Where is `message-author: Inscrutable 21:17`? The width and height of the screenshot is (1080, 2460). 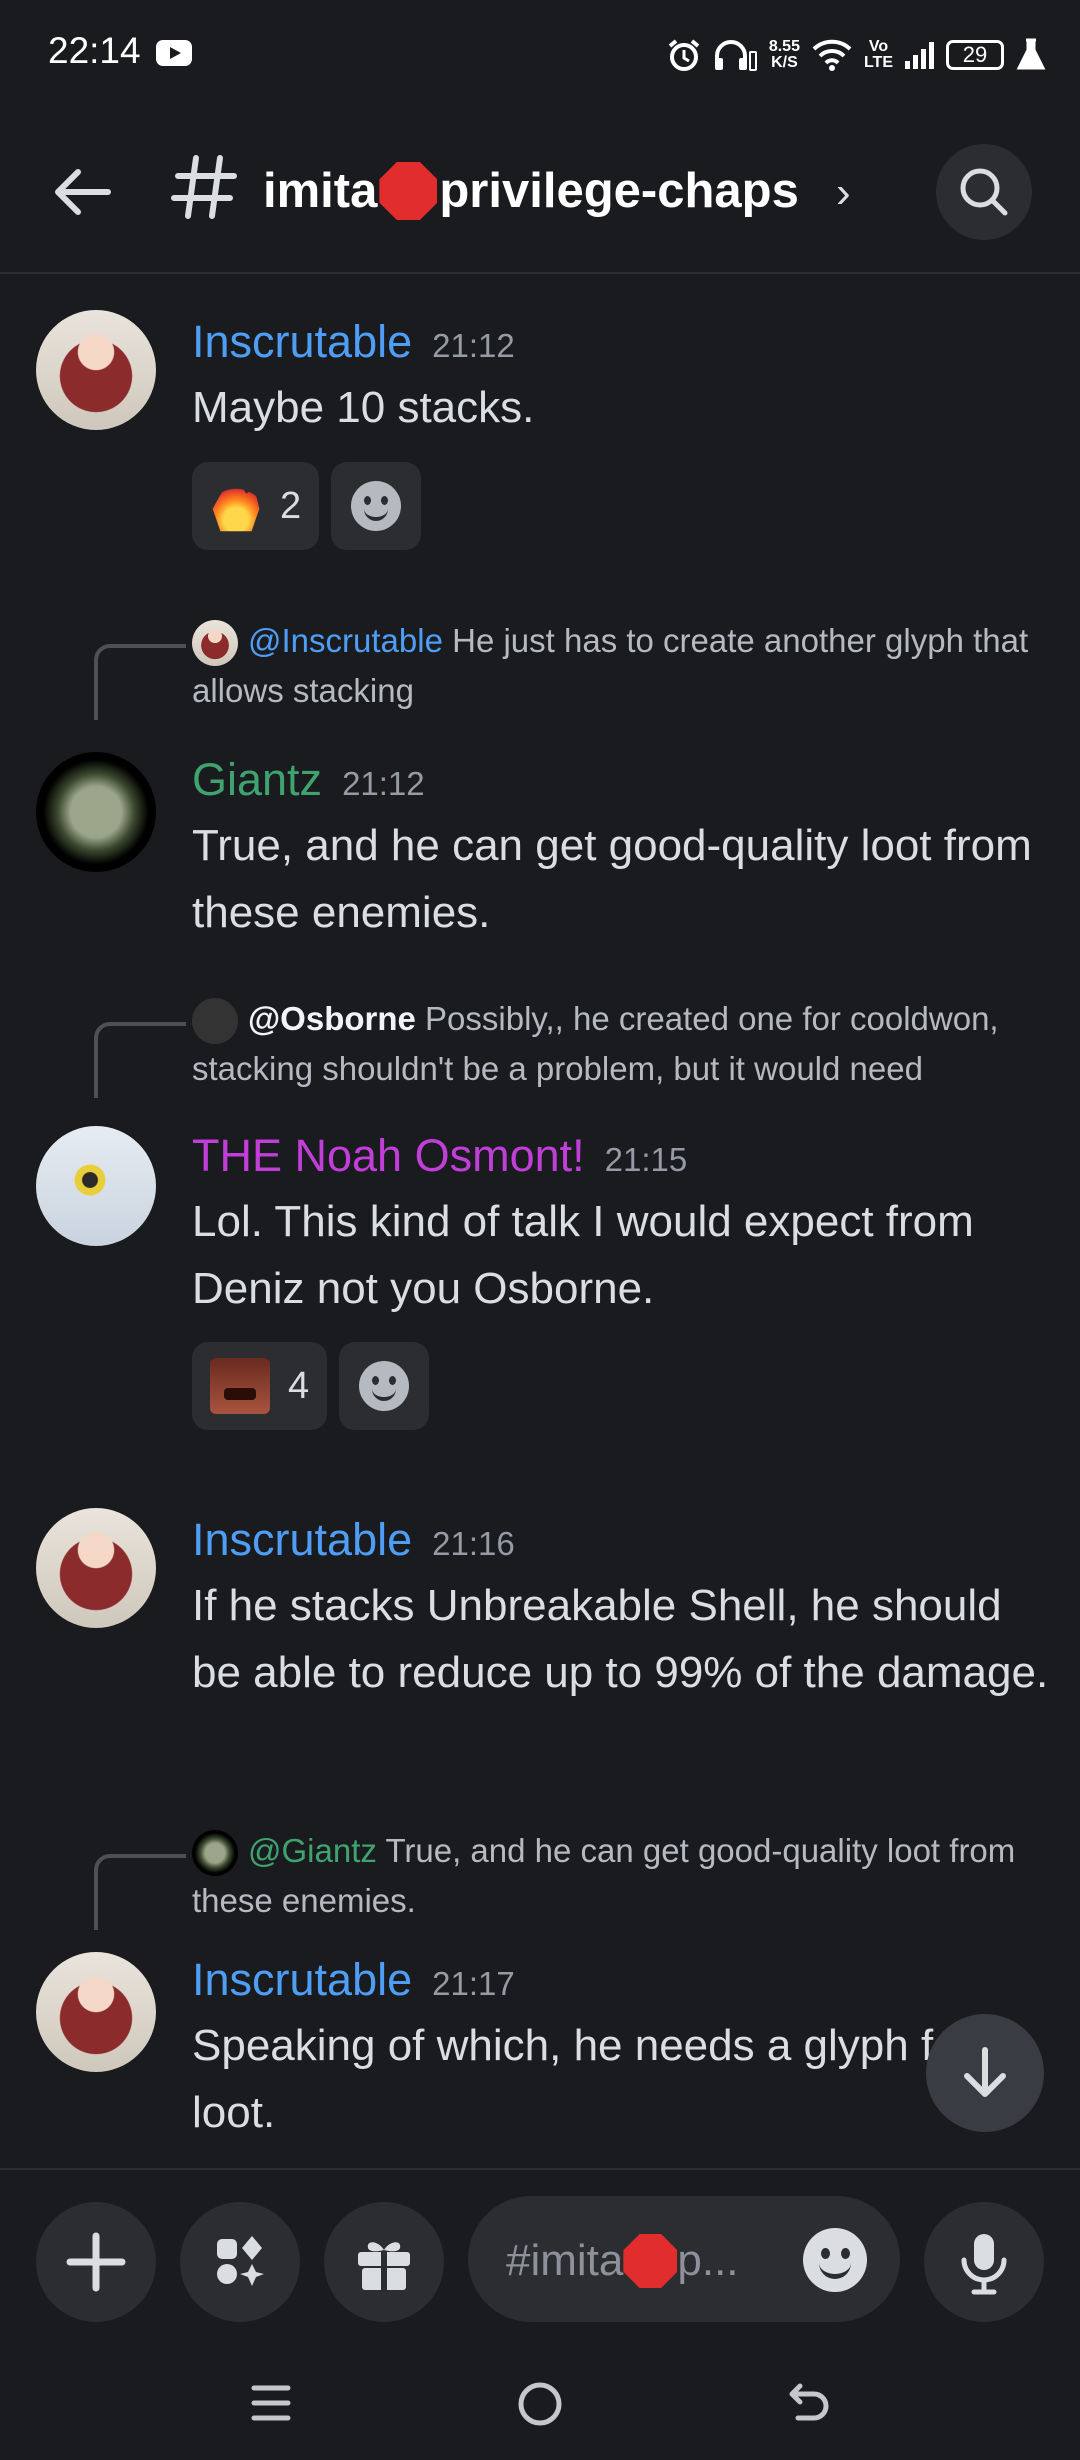
message-author: Inscrutable 21:17 is located at coordinates (353, 1980).